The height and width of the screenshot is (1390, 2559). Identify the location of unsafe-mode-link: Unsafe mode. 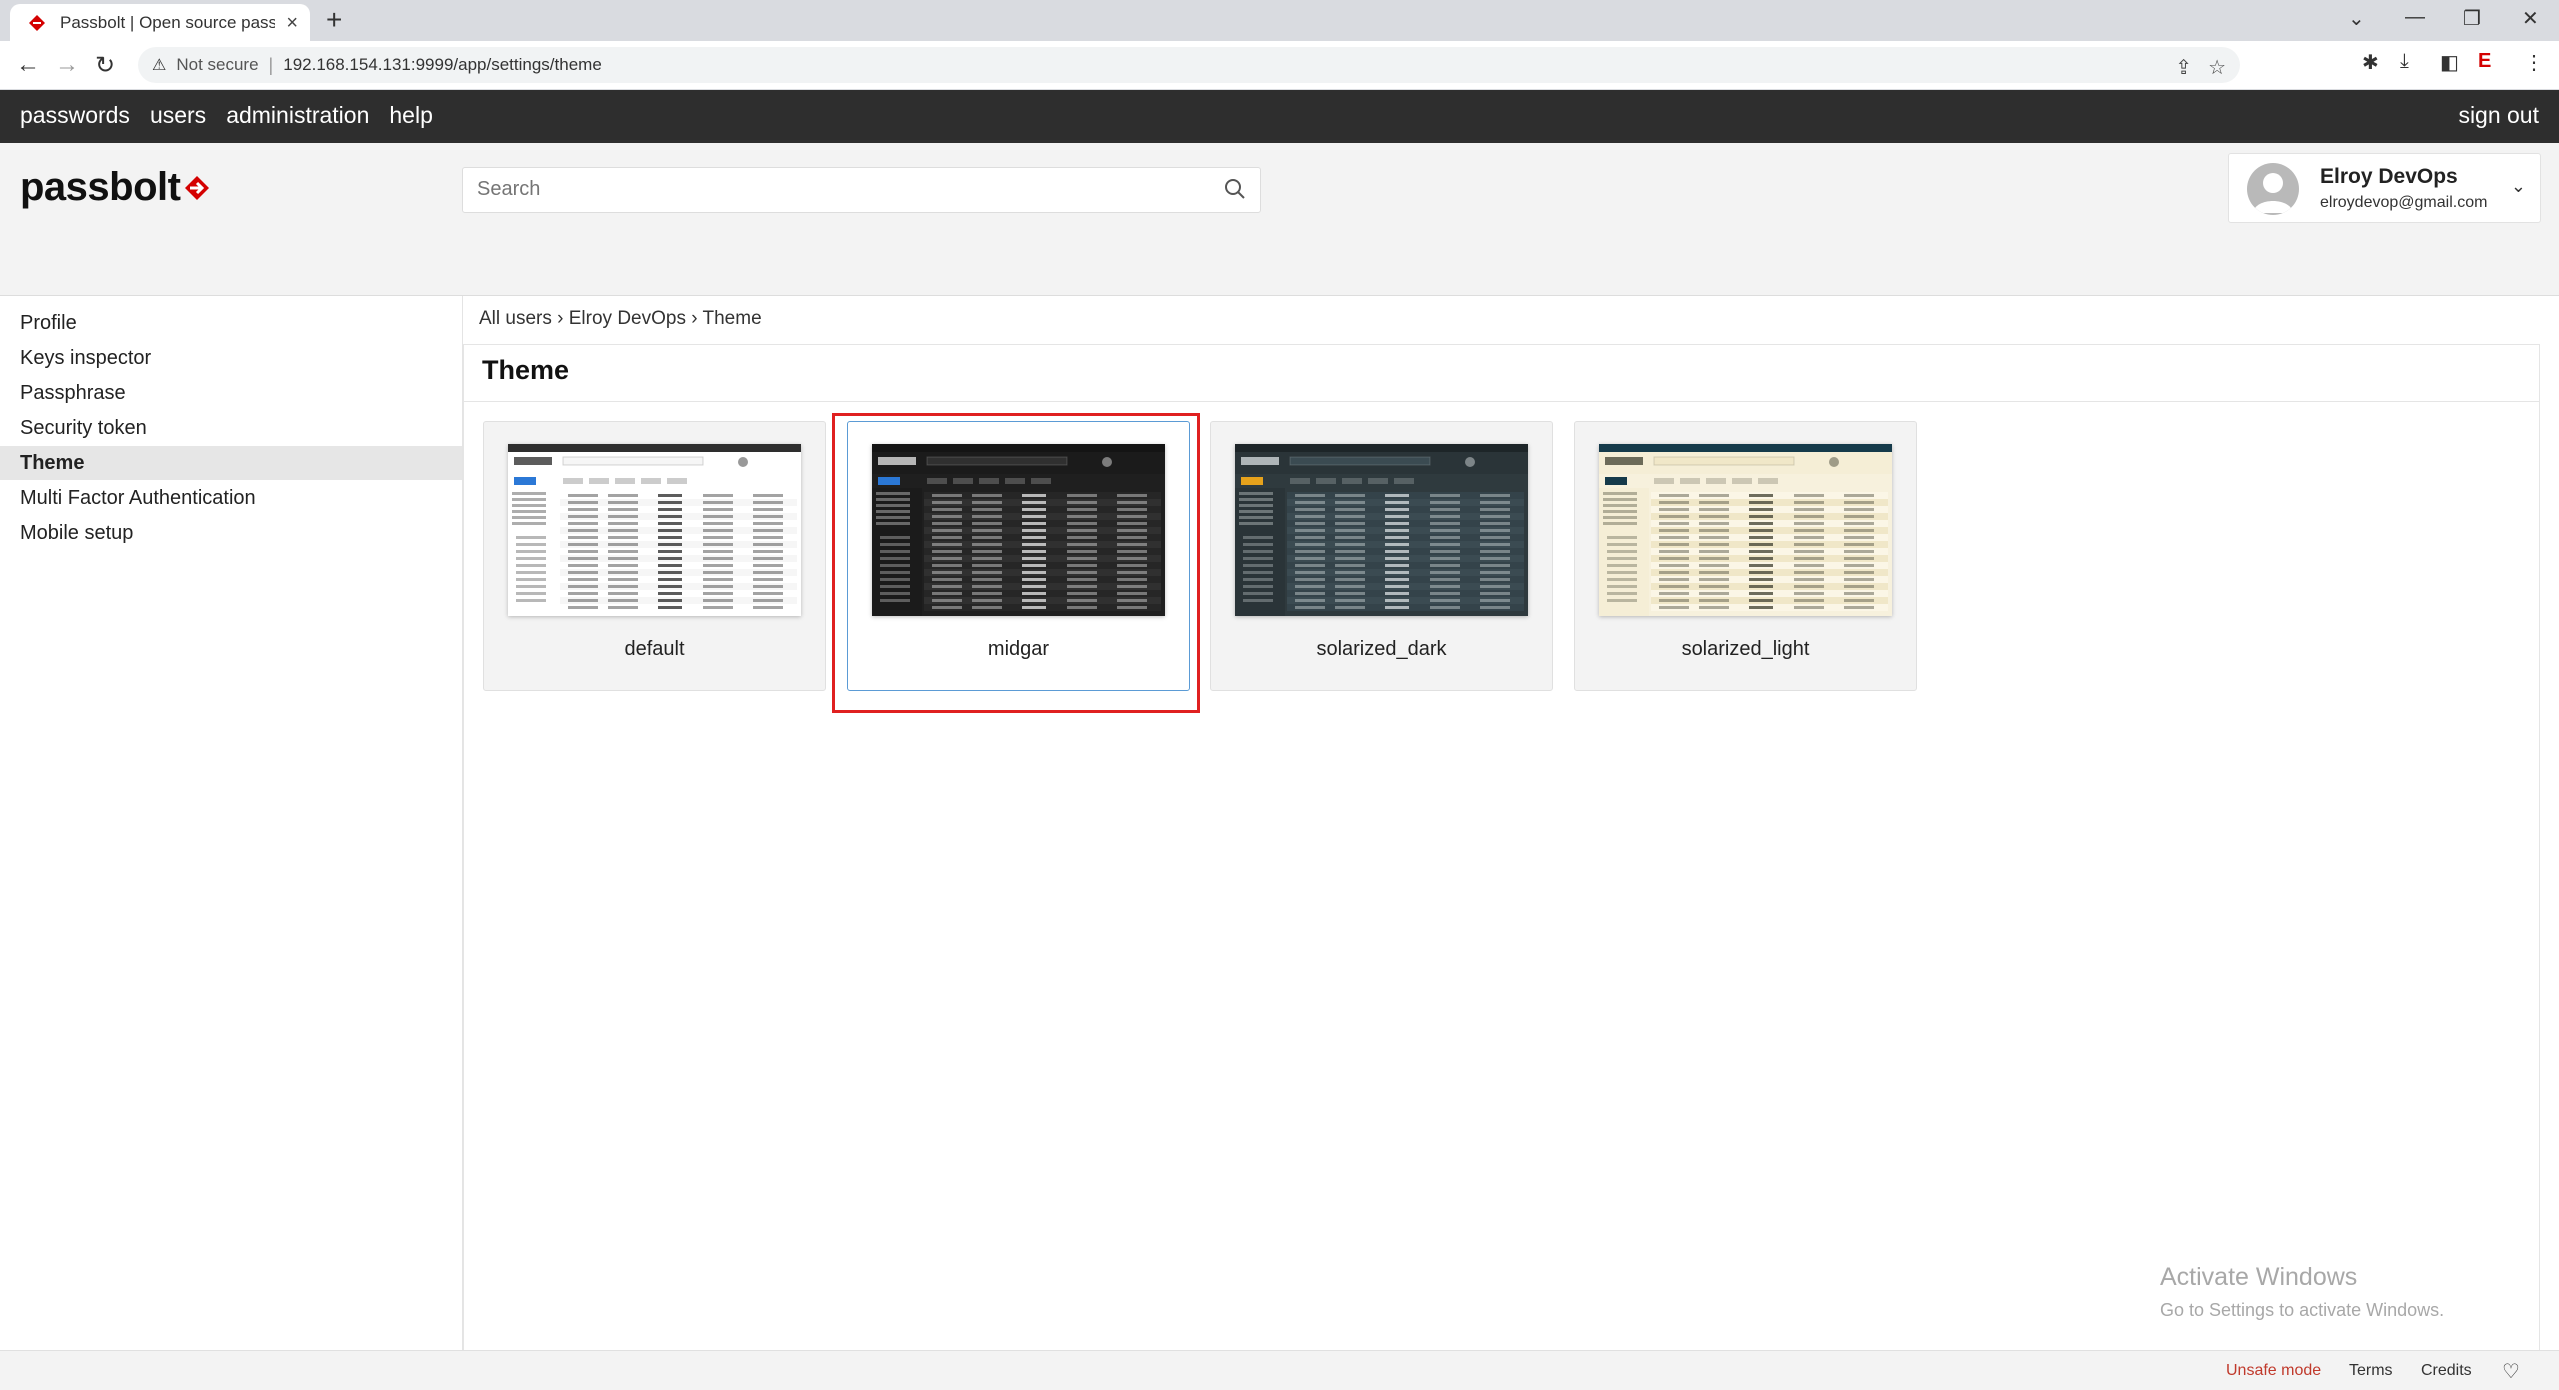
(2273, 1371).